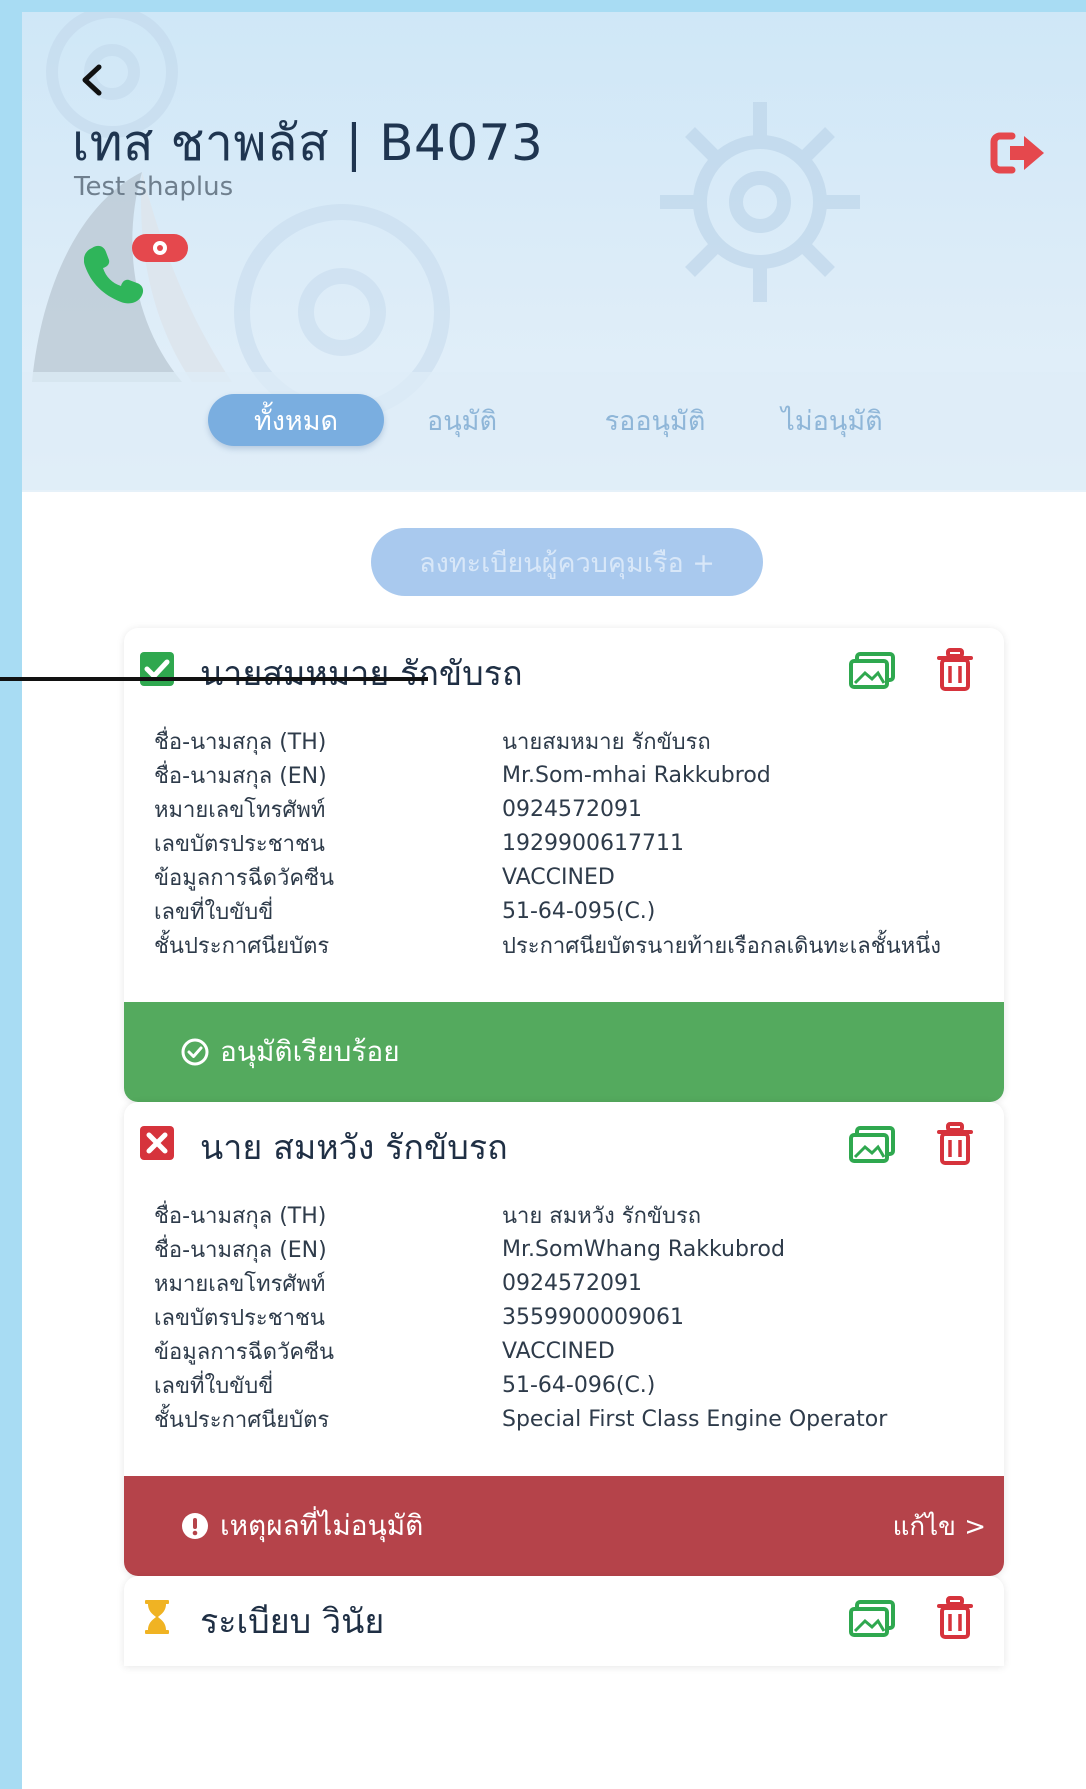 The height and width of the screenshot is (1789, 1086). I want to click on ship-wheel-decoration-icon, so click(760, 202).